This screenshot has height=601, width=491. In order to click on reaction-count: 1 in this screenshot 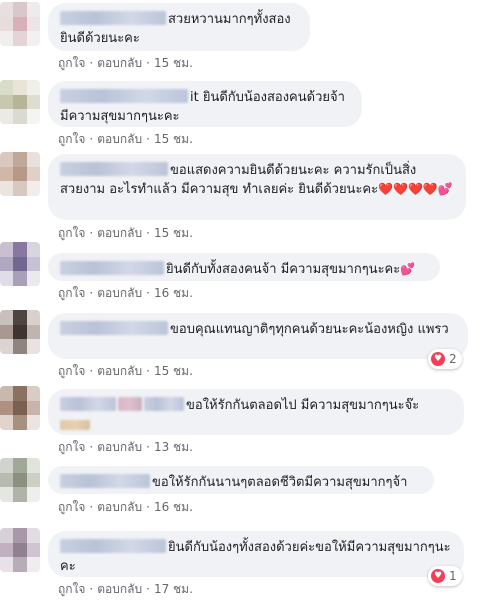, I will do `click(453, 576)`.